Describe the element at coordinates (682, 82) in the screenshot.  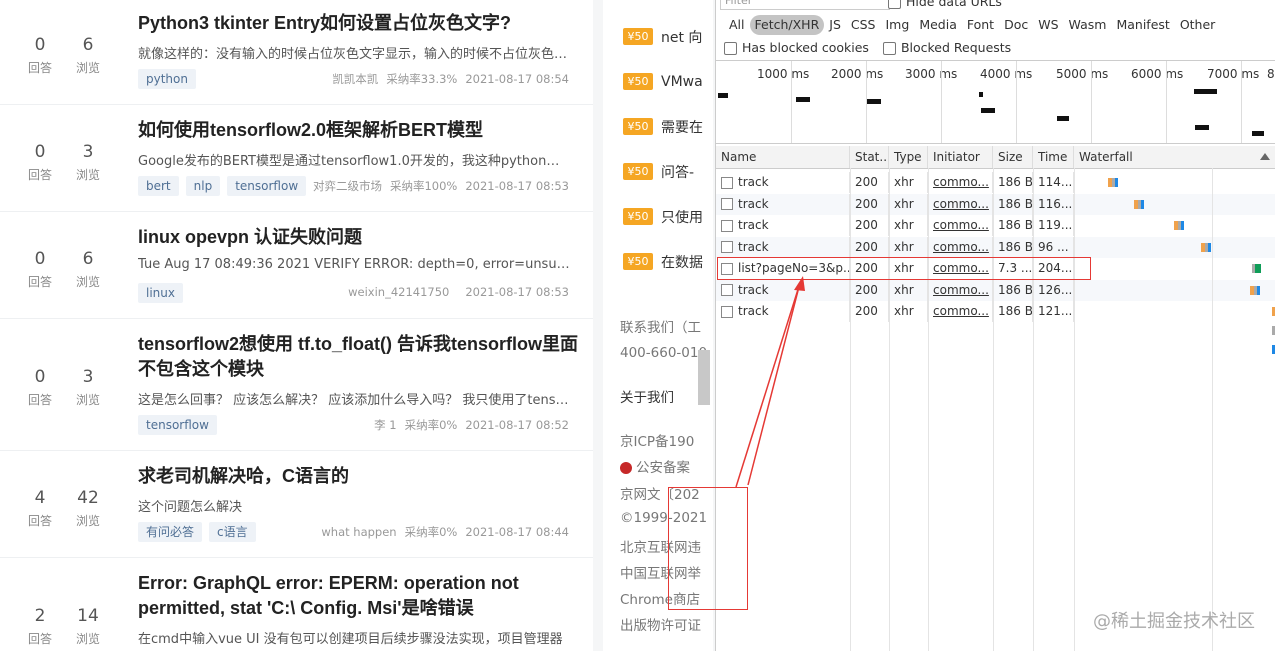
I see `bounty-title: VMwa` at that location.